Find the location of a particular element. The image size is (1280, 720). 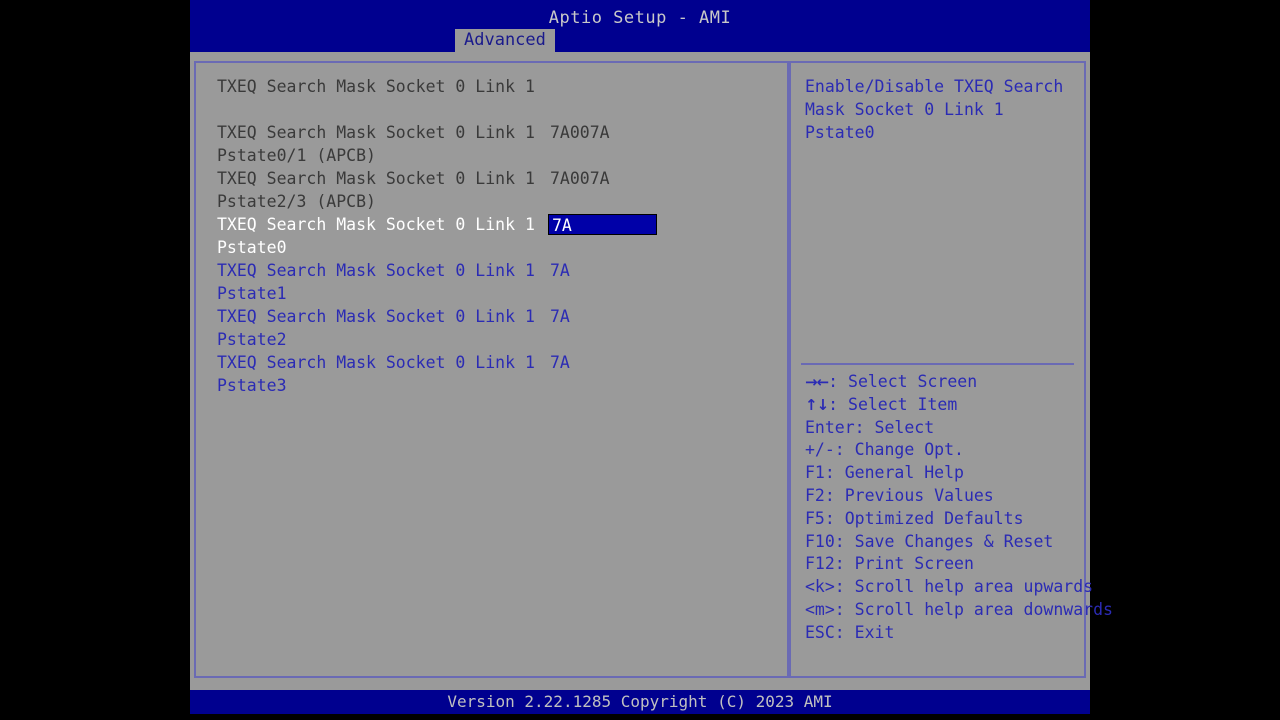

section-heading: TXEQ Search Mask Socket 0 Link 1 is located at coordinates (376, 86).